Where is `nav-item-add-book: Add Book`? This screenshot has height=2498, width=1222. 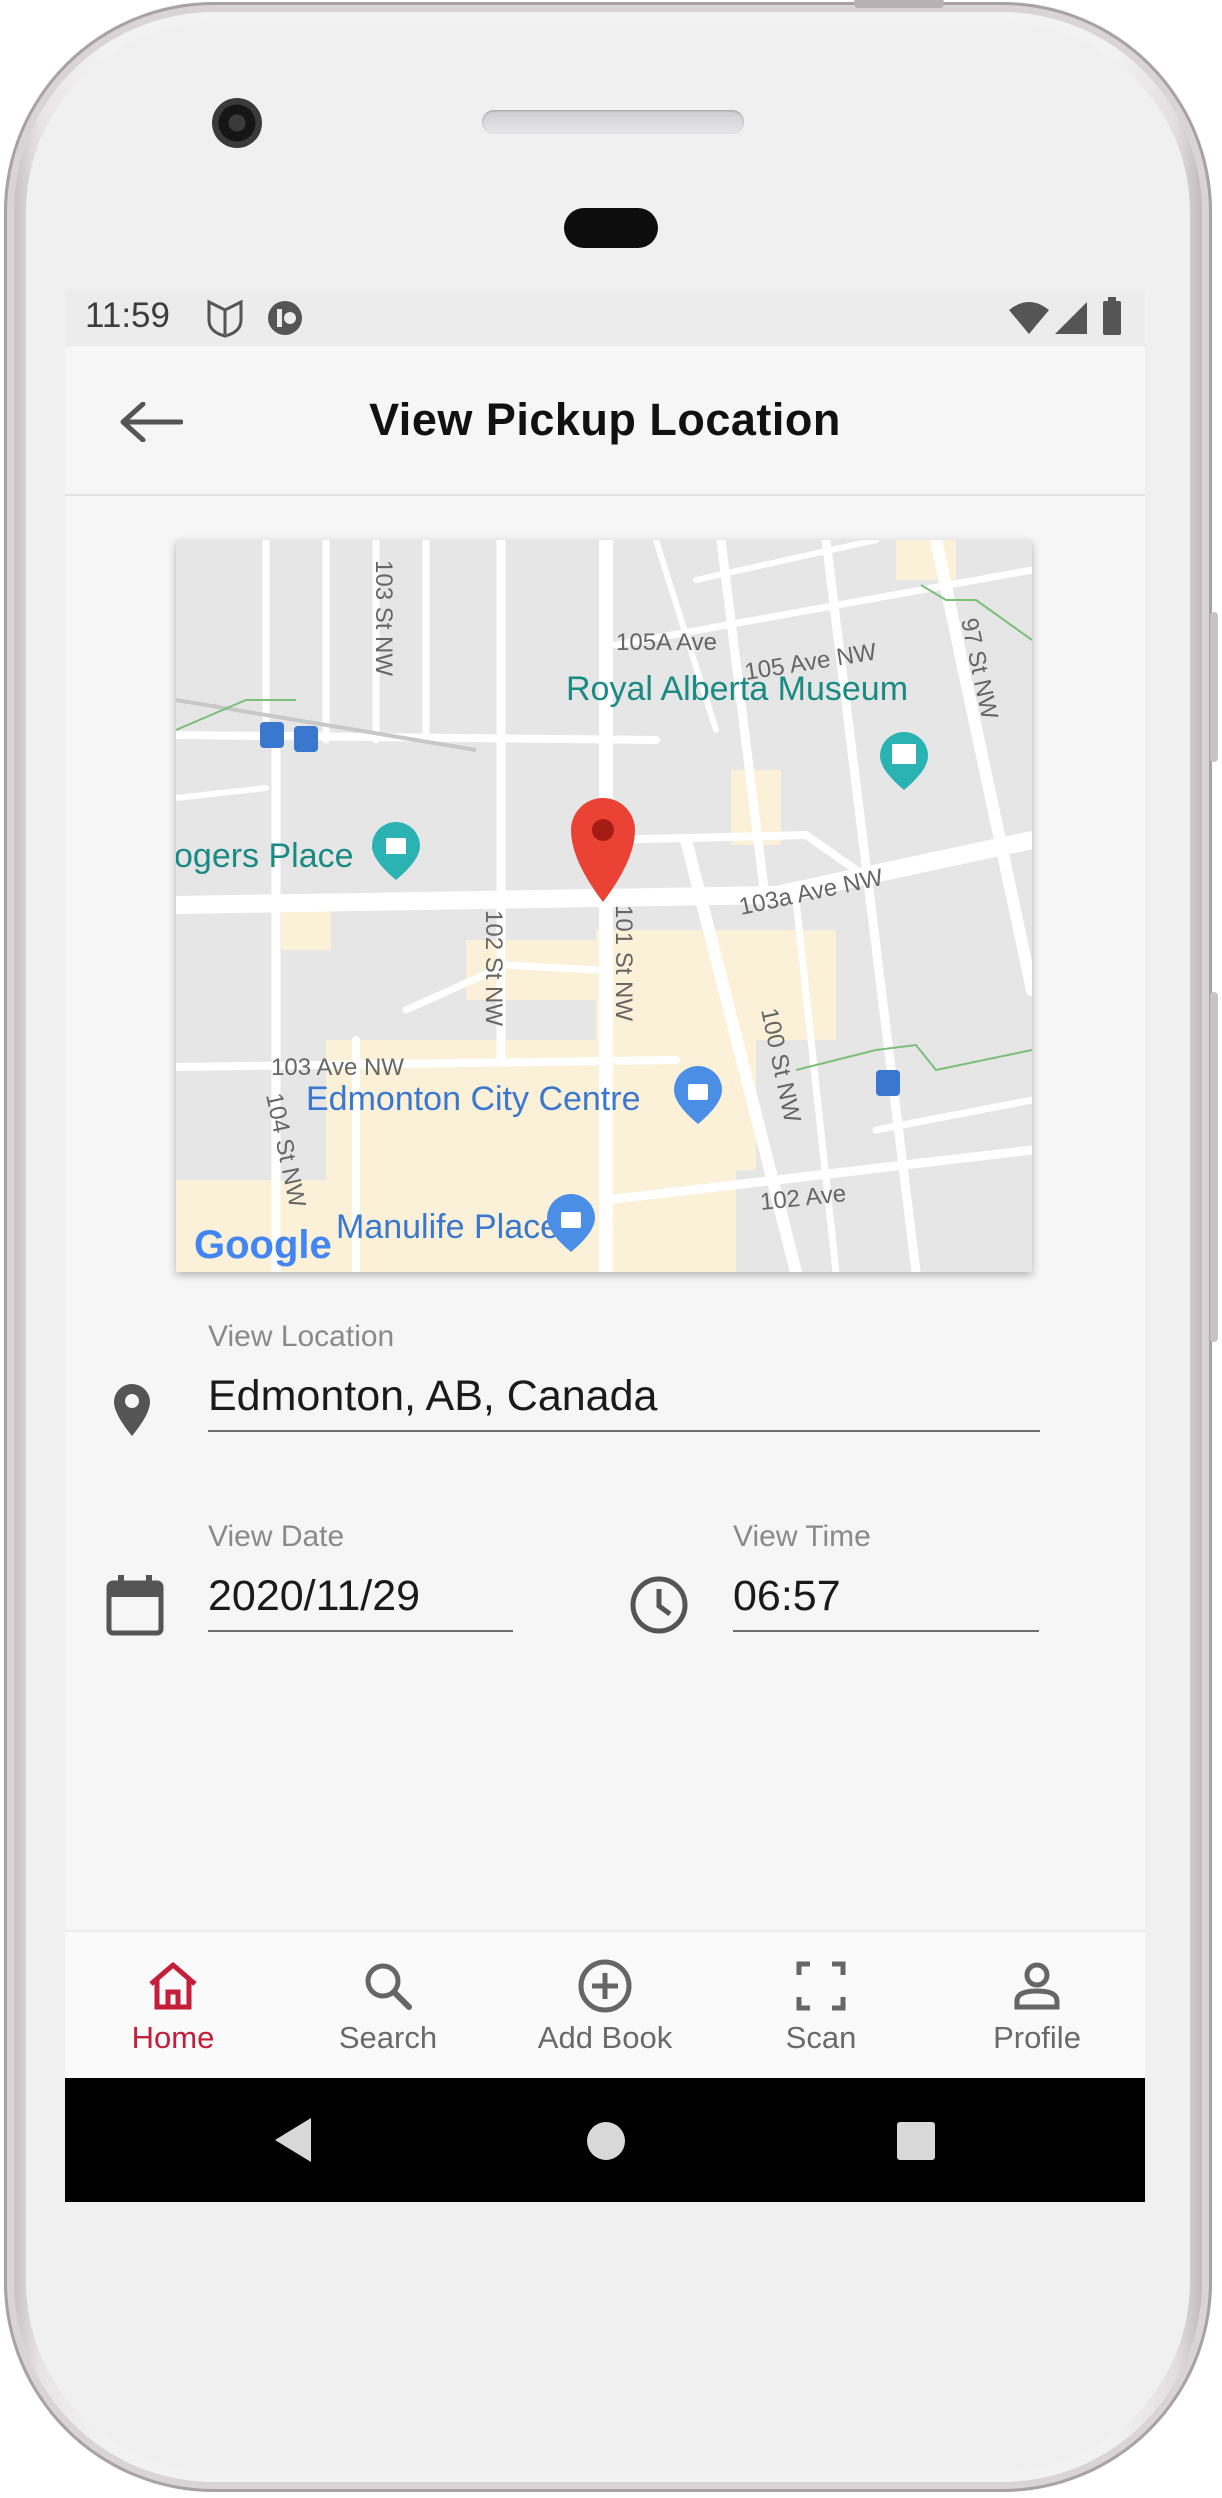 nav-item-add-book: Add Book is located at coordinates (605, 2006).